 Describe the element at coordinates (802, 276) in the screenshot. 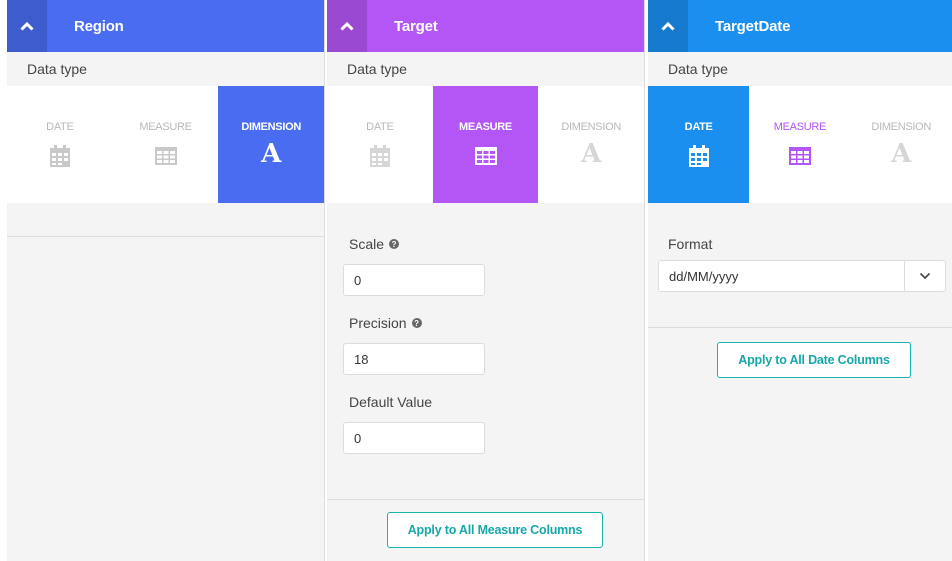

I see `format-select: dd/MM/yyyy` at that location.